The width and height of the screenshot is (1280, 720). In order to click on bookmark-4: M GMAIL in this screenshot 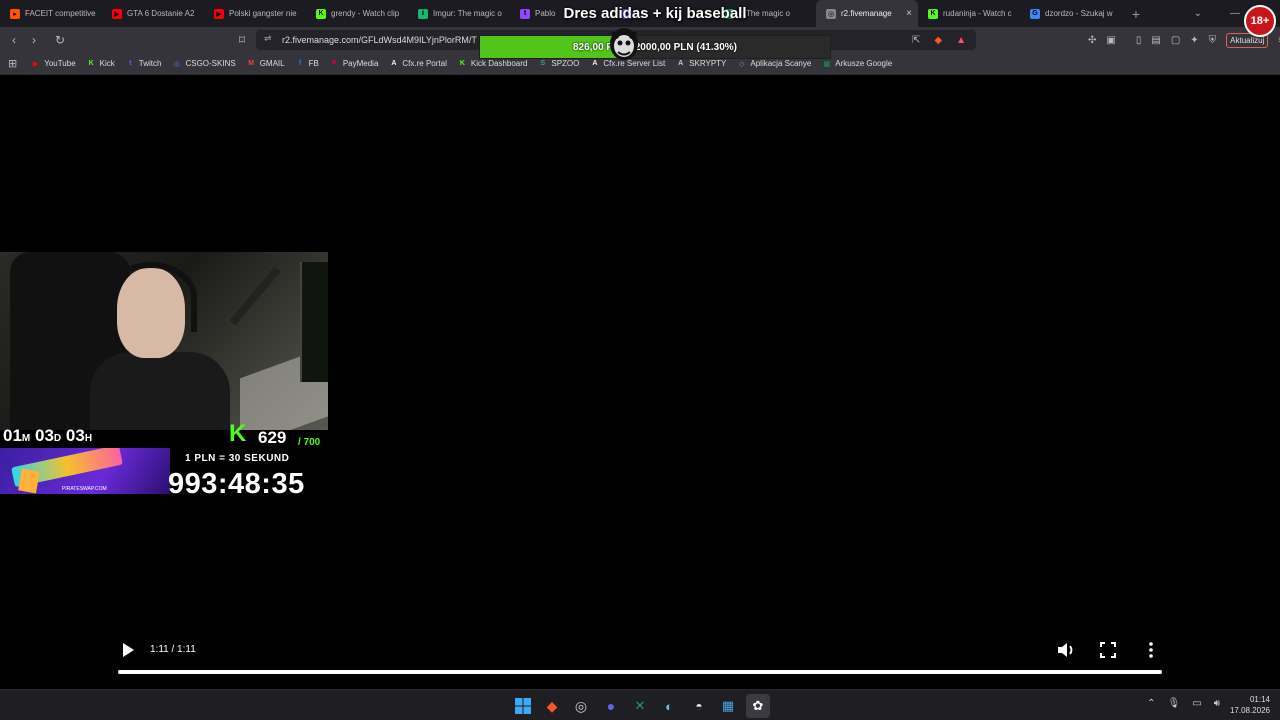, I will do `click(265, 63)`.